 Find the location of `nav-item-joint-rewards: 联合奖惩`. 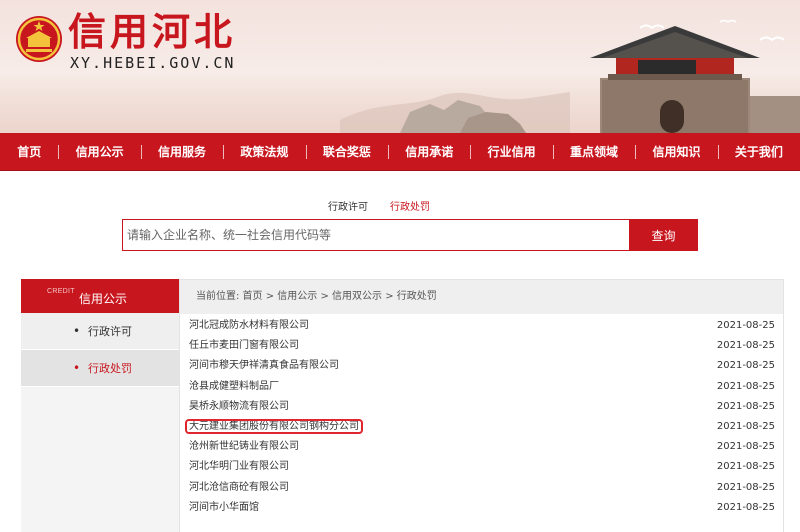

nav-item-joint-rewards: 联合奖惩 is located at coordinates (346, 152).